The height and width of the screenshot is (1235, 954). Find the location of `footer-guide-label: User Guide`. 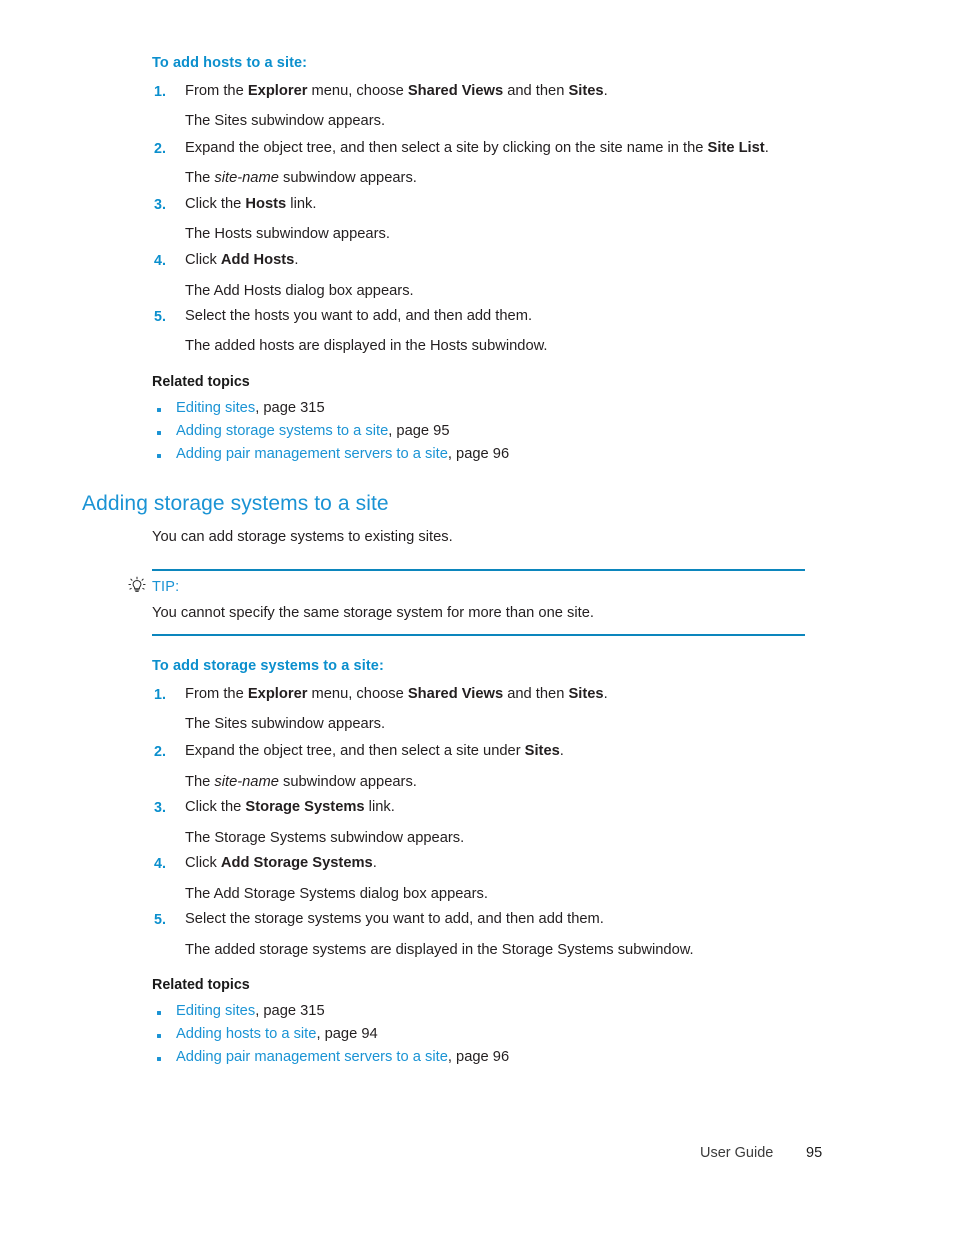

footer-guide-label: User Guide is located at coordinates (737, 1153).